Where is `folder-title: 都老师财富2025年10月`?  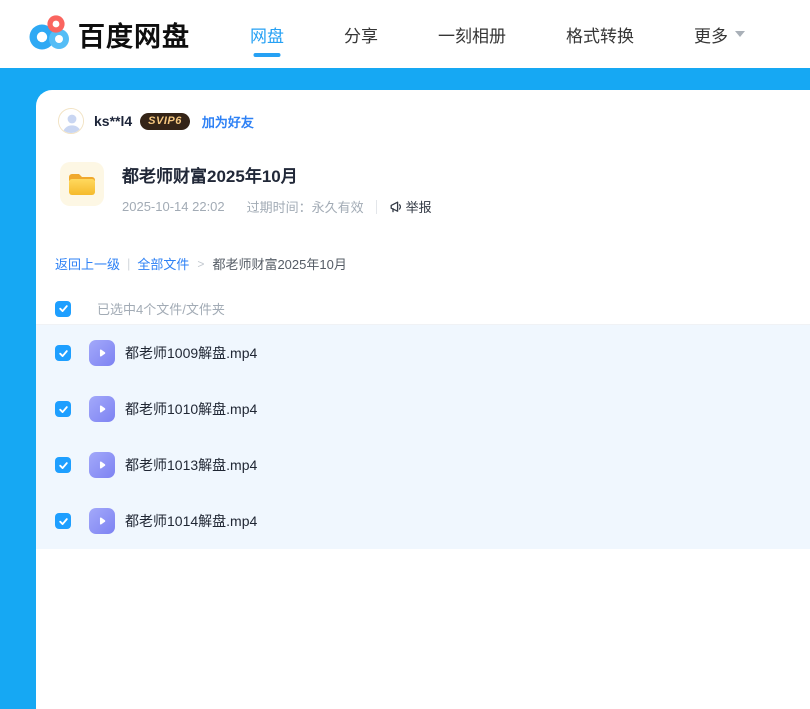
folder-title: 都老师财富2025年10月 is located at coordinates (210, 176).